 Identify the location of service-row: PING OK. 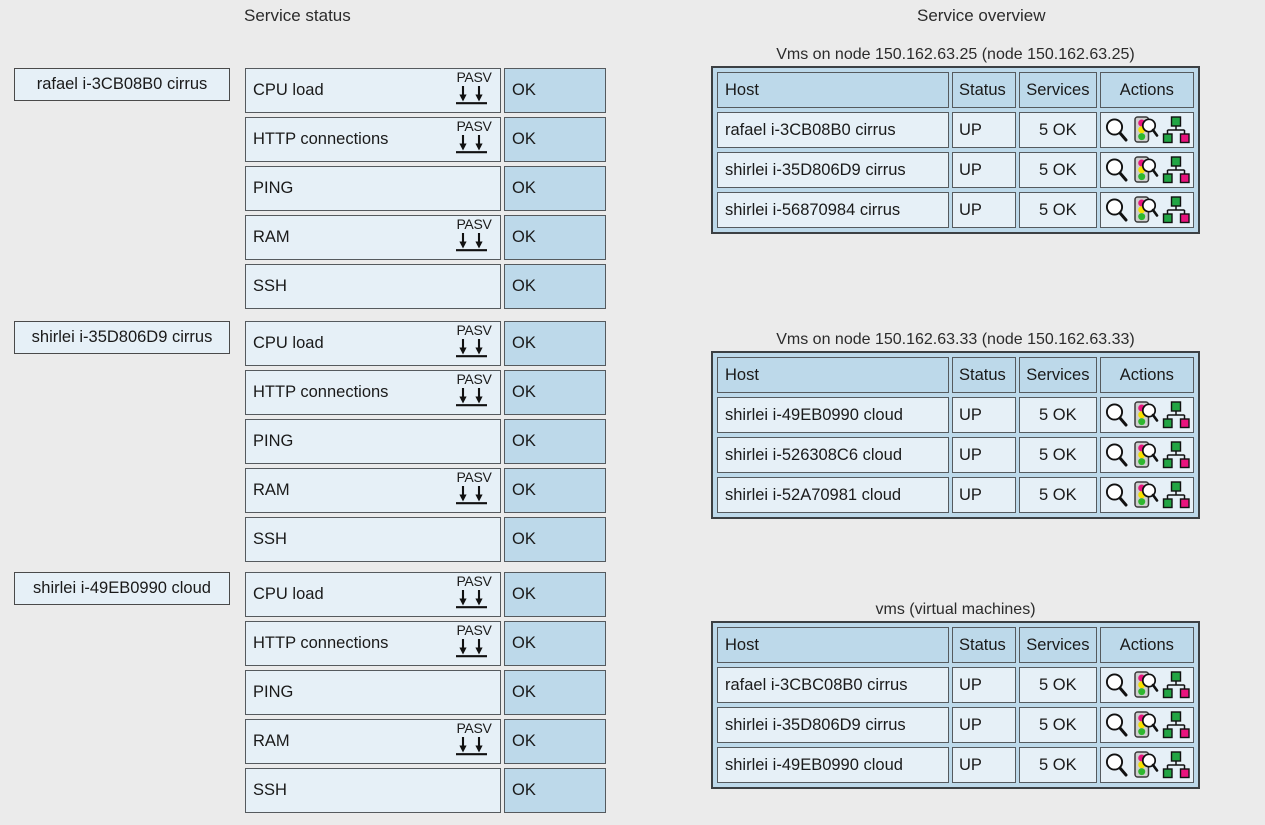
(425, 692).